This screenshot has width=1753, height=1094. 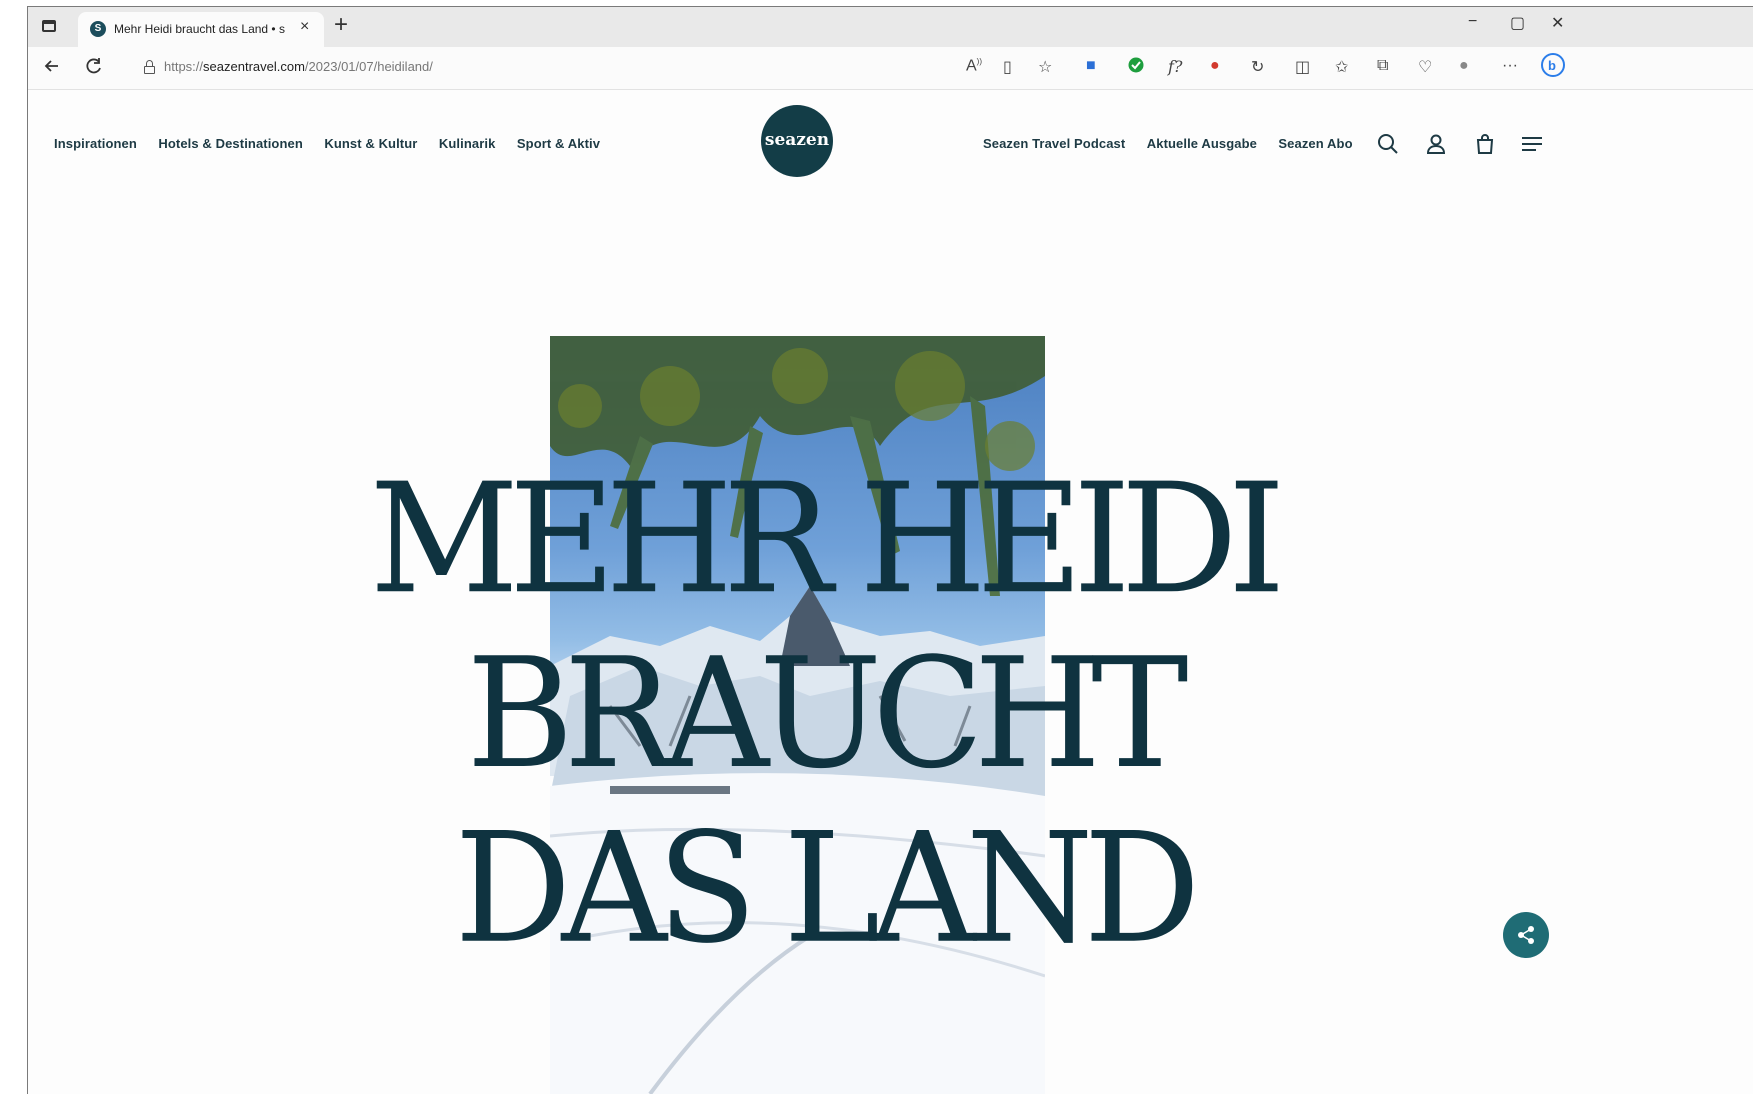 I want to click on immersive-reader-icon: ▯, so click(x=1007, y=67).